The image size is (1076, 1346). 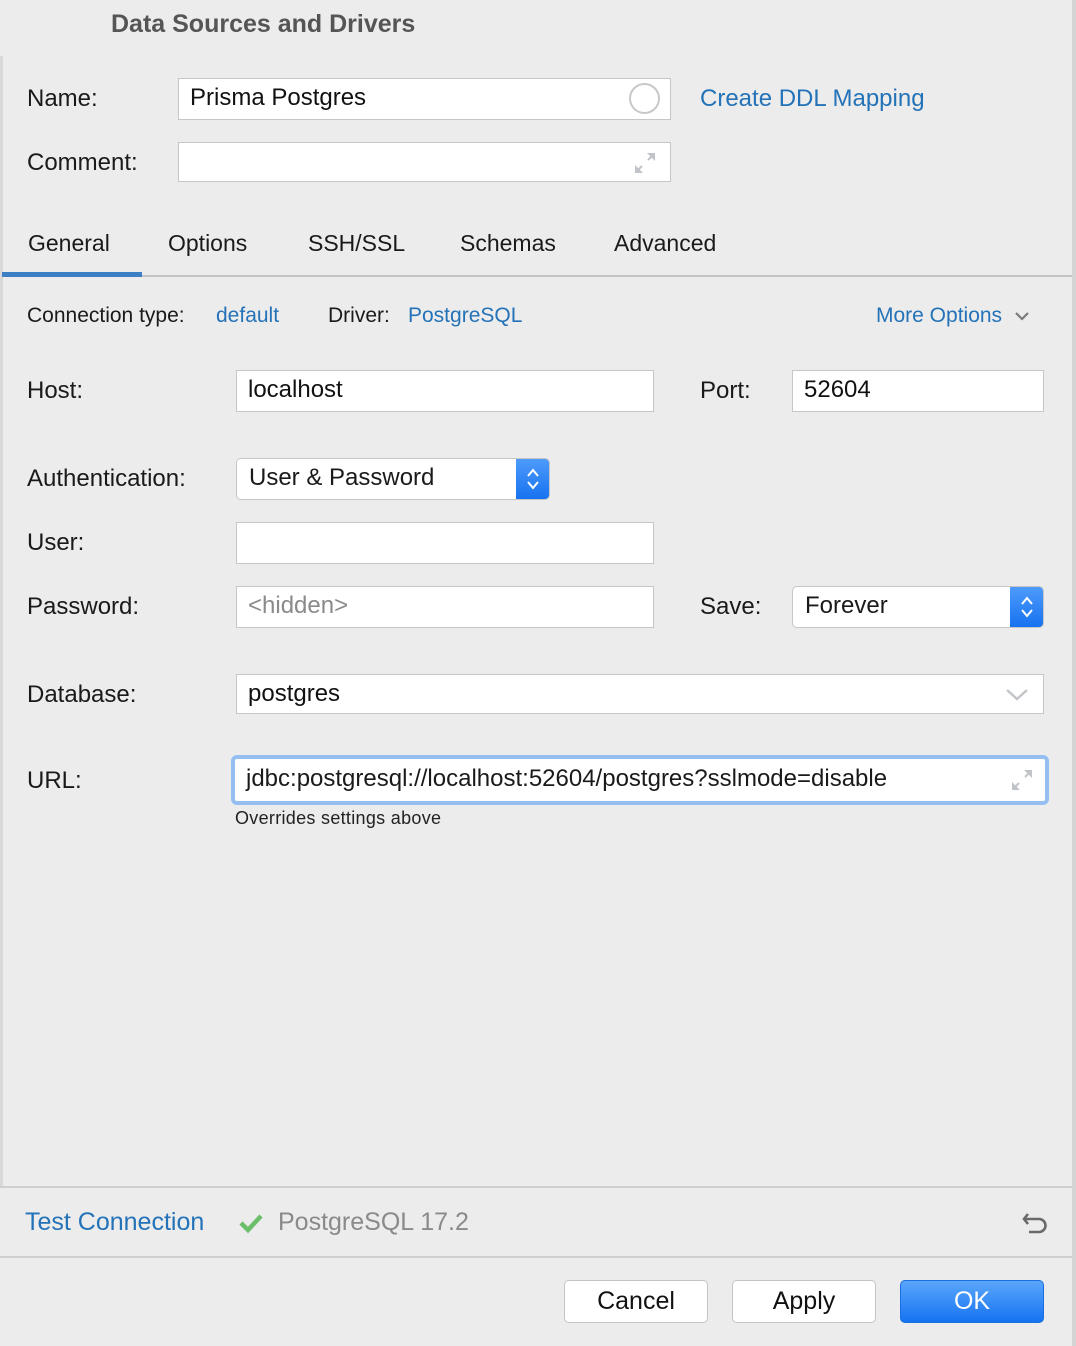 What do you see at coordinates (508, 243) in the screenshot?
I see `tab-schemas: Schemas` at bounding box center [508, 243].